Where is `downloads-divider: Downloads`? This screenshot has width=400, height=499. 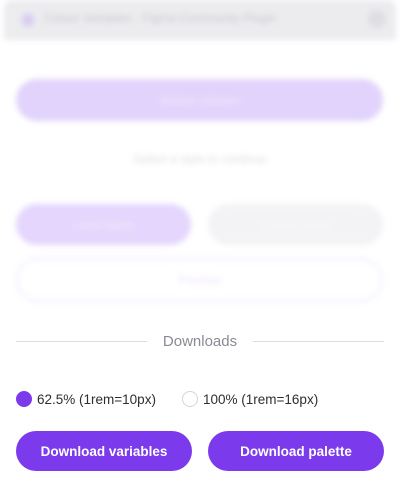
downloads-divider: Downloads is located at coordinates (200, 341).